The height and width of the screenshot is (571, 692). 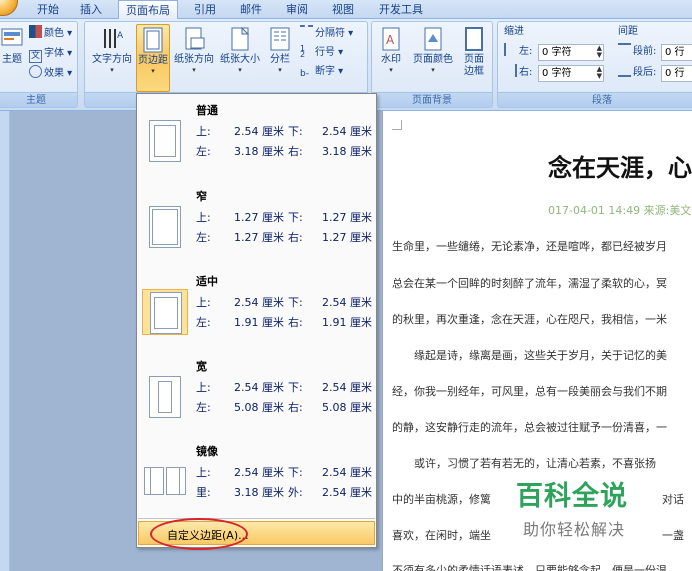 I want to click on tab-home: 开始, so click(x=48, y=9).